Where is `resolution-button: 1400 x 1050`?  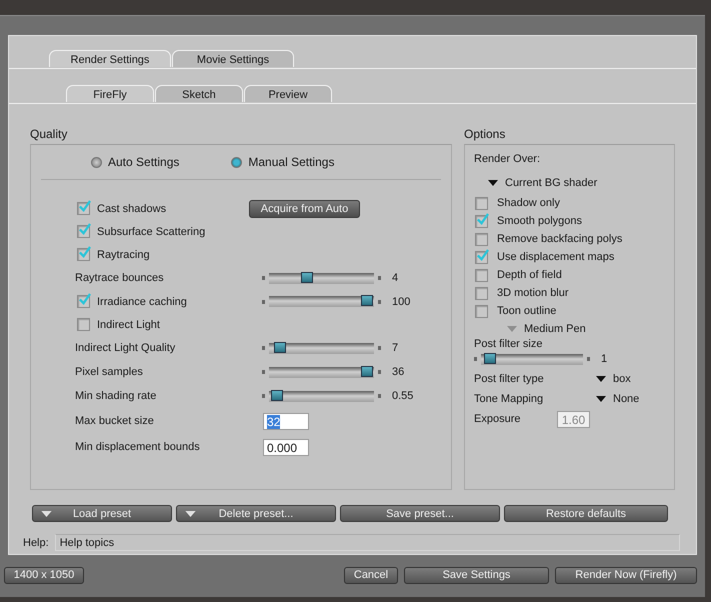
resolution-button: 1400 x 1050 is located at coordinates (44, 575).